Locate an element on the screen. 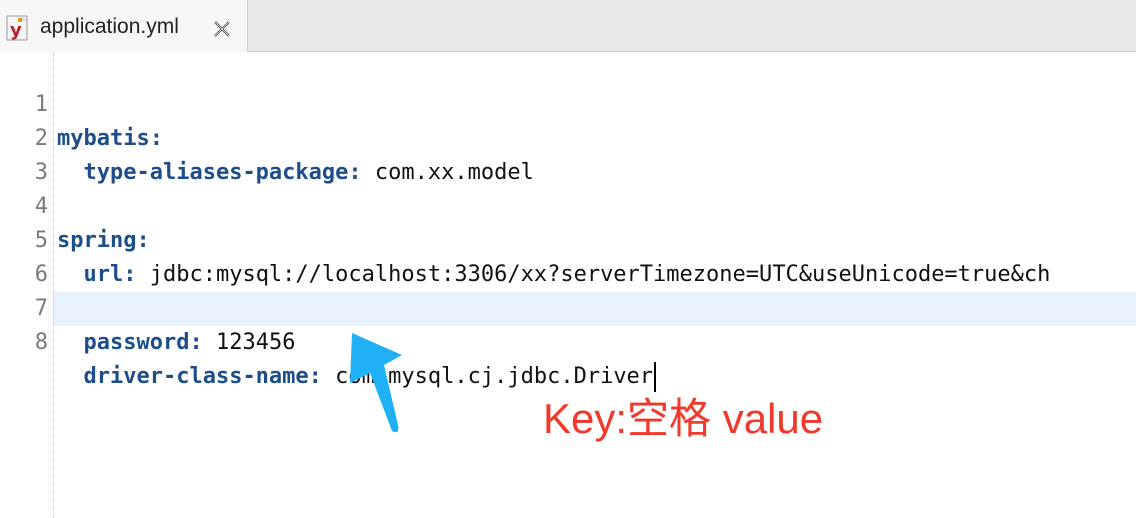 The image size is (1136, 518). yaml-file-icon: y is located at coordinates (17, 28).